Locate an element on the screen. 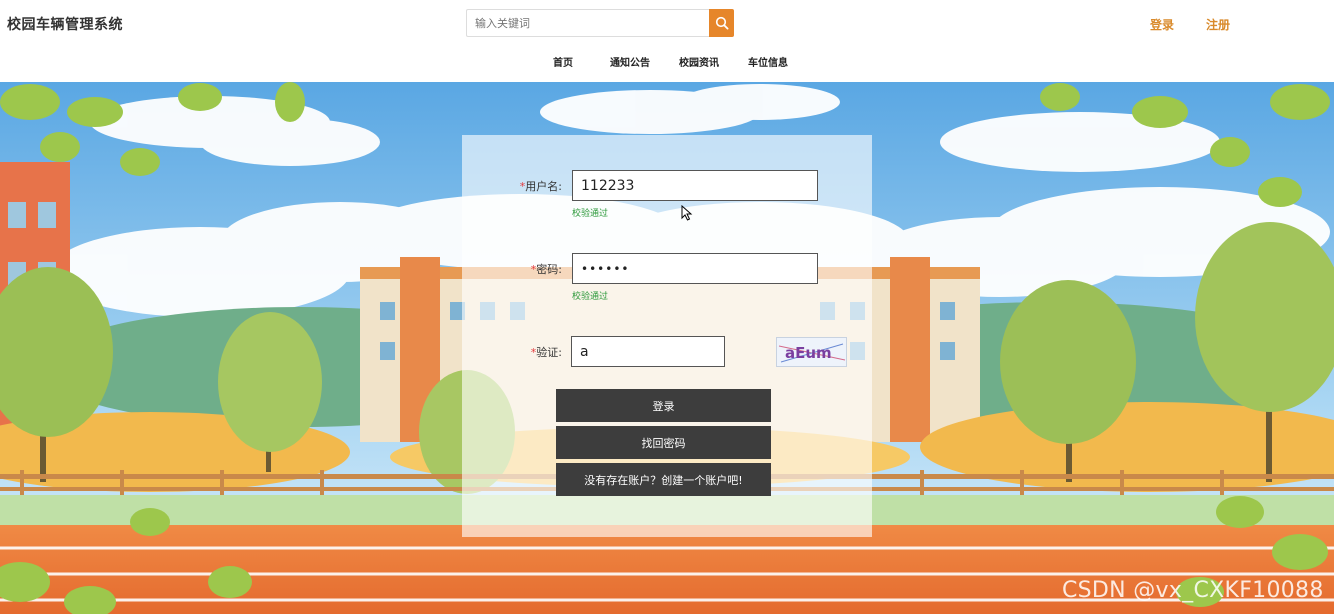 The width and height of the screenshot is (1334, 614). username-label-text: 用户名: is located at coordinates (543, 186).